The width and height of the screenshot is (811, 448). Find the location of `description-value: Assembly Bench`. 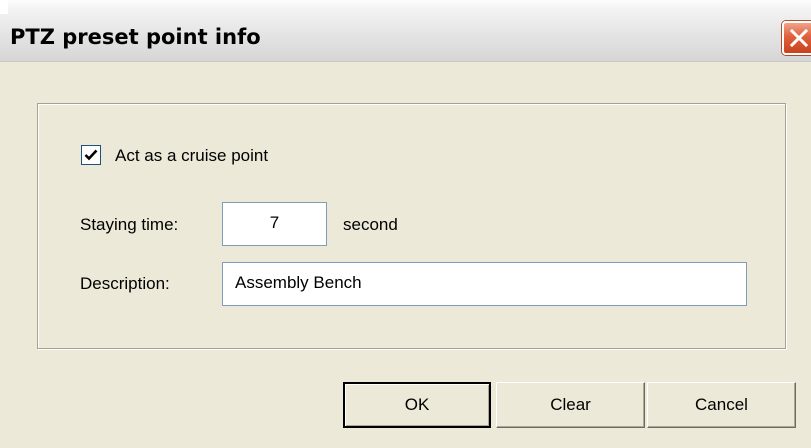

description-value: Assembly Bench is located at coordinates (298, 282).